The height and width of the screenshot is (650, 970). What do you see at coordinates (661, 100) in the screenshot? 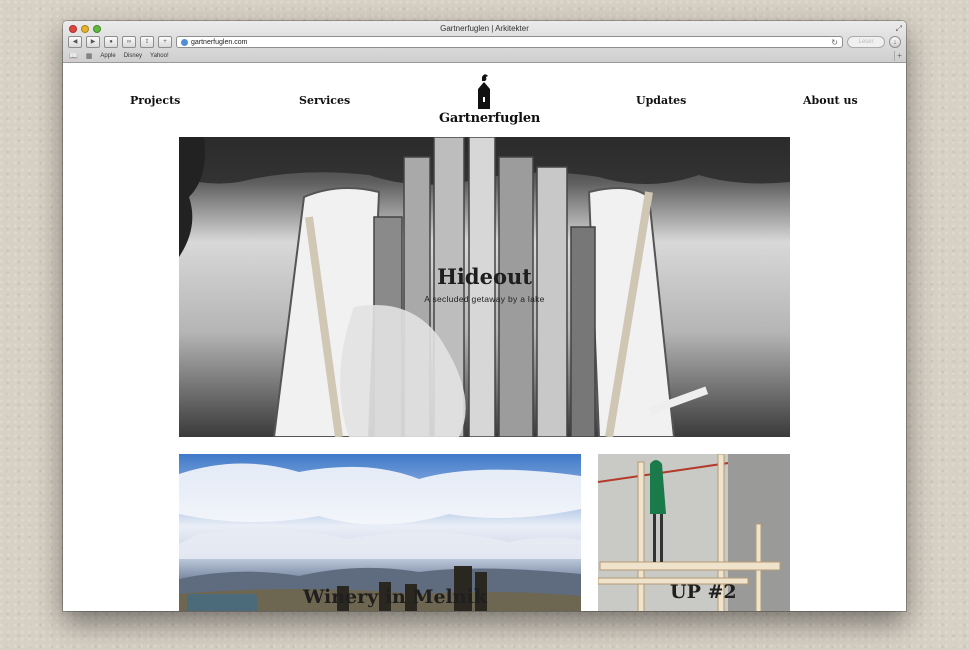
I see `nav-updates: Updates` at bounding box center [661, 100].